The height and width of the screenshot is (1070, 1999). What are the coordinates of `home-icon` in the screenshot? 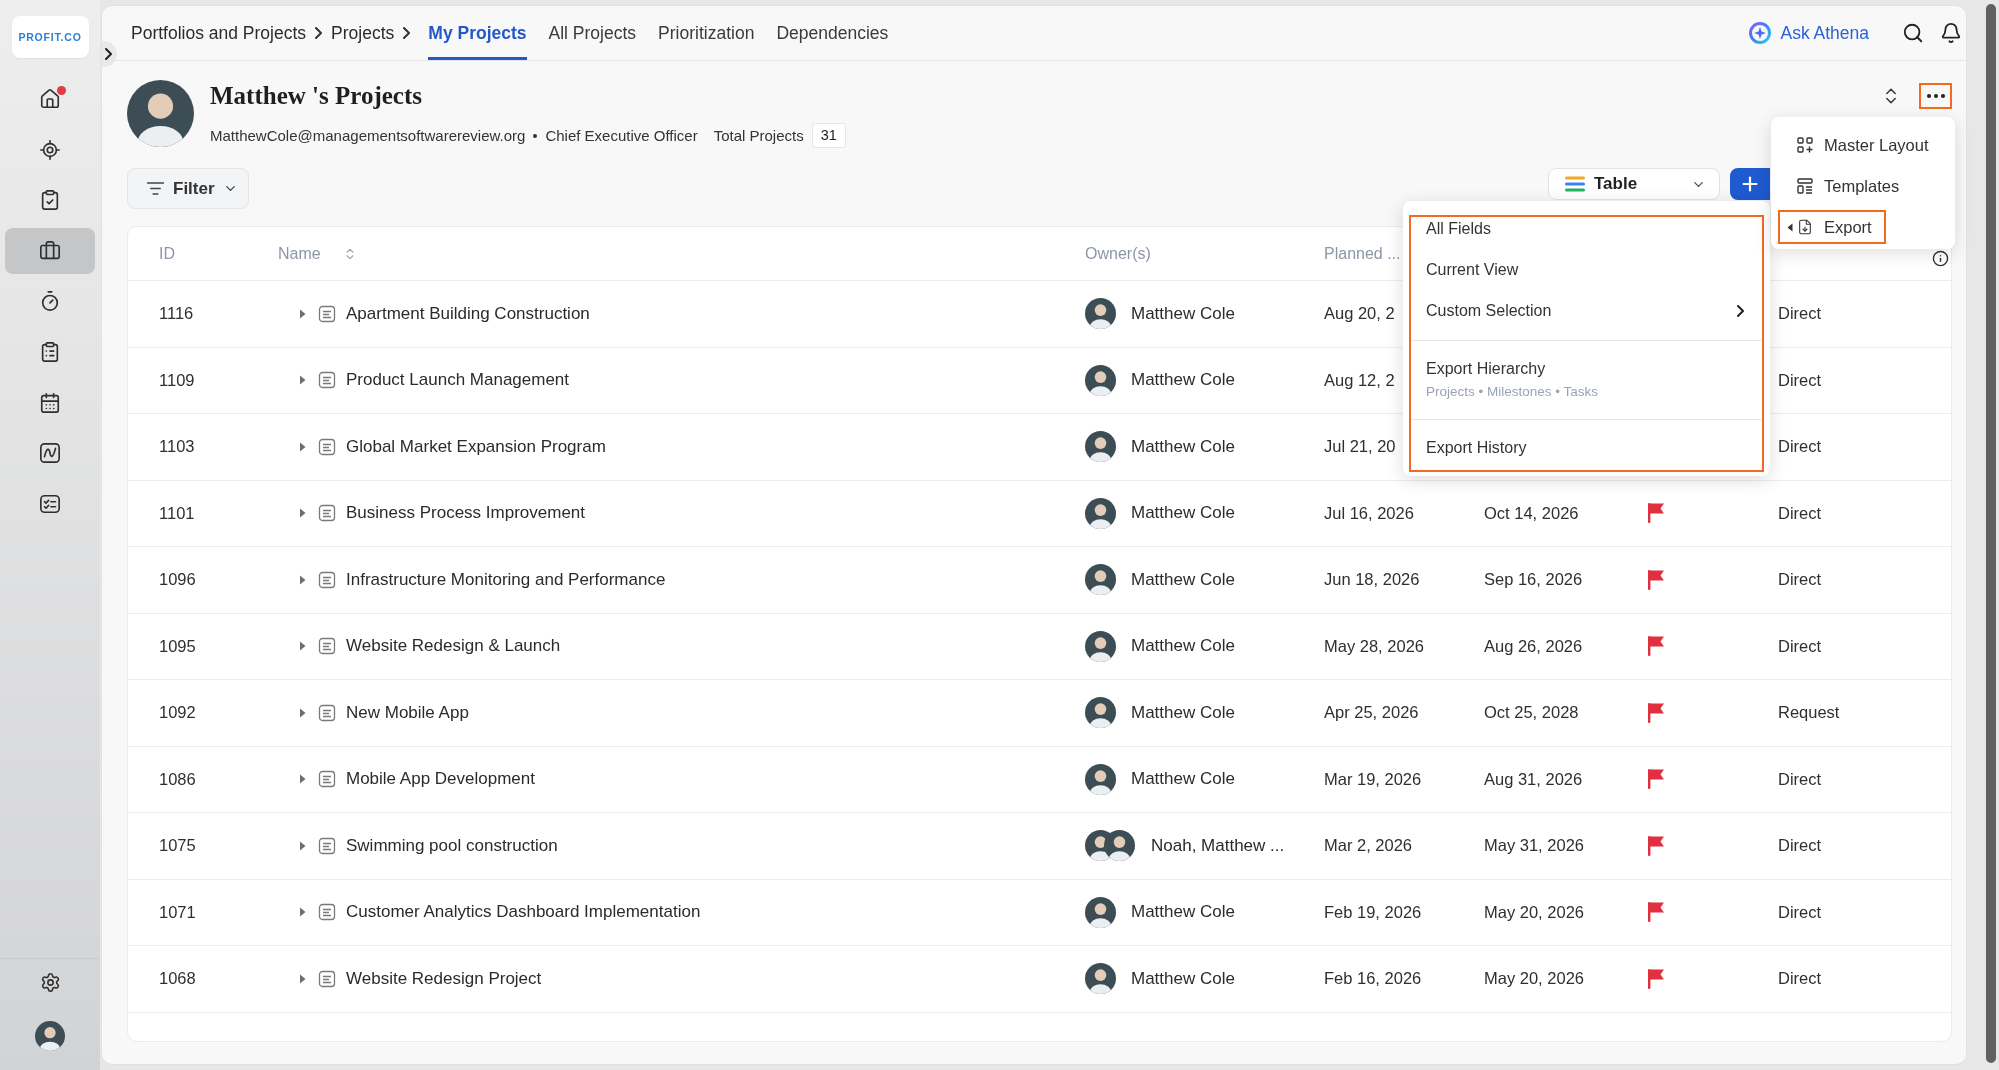 It's located at (50, 99).